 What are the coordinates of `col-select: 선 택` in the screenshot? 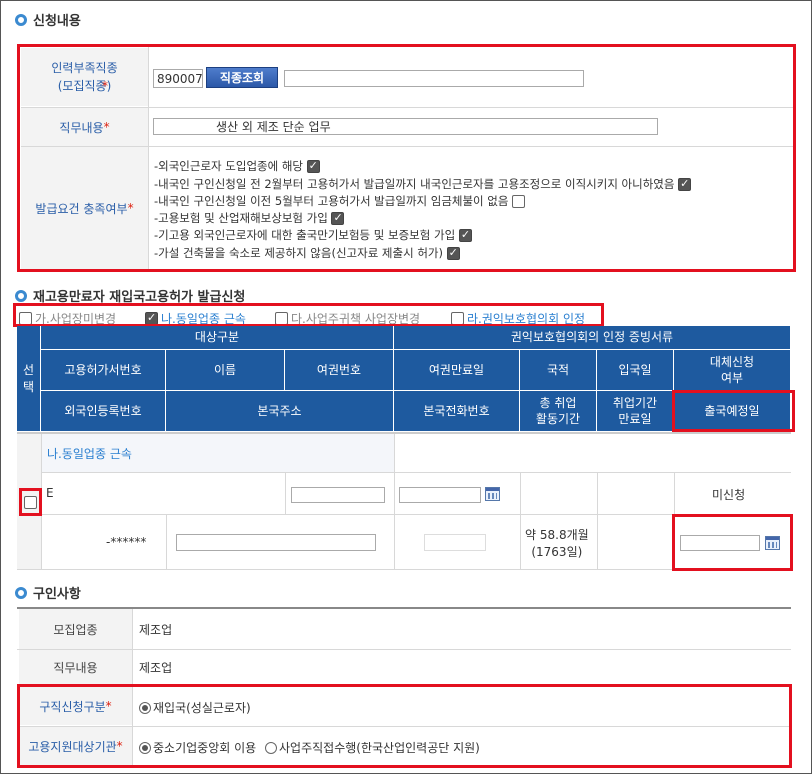 It's located at (29, 379).